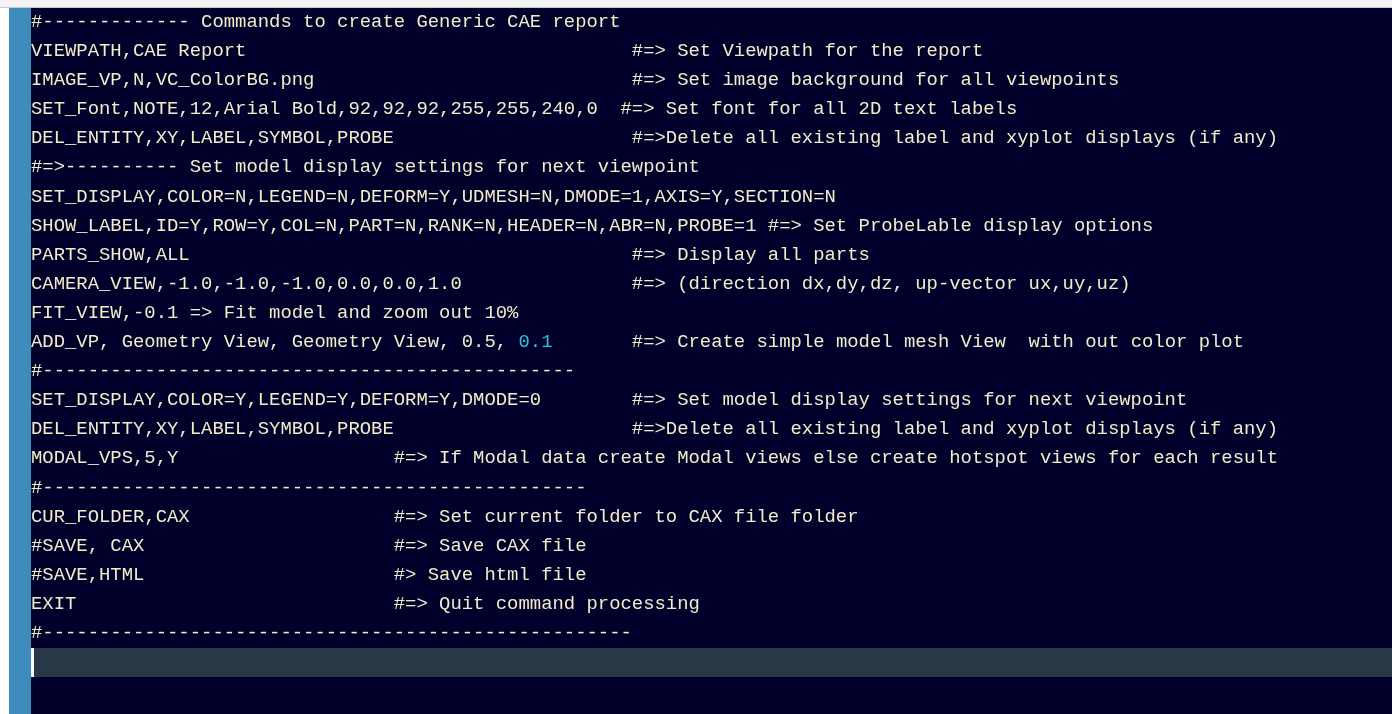  Describe the element at coordinates (309, 546) in the screenshot. I see `code-line: #SAVE, CAX #=> Save CAX file` at that location.